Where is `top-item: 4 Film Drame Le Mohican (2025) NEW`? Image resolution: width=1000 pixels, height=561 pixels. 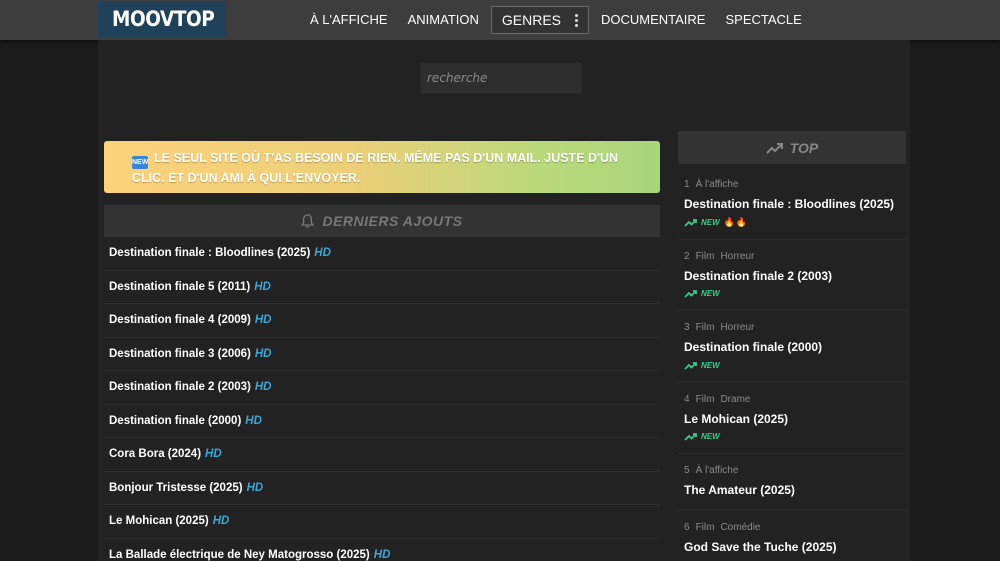 top-item: 4 Film Drame Le Mohican (2025) NEW is located at coordinates (792, 418).